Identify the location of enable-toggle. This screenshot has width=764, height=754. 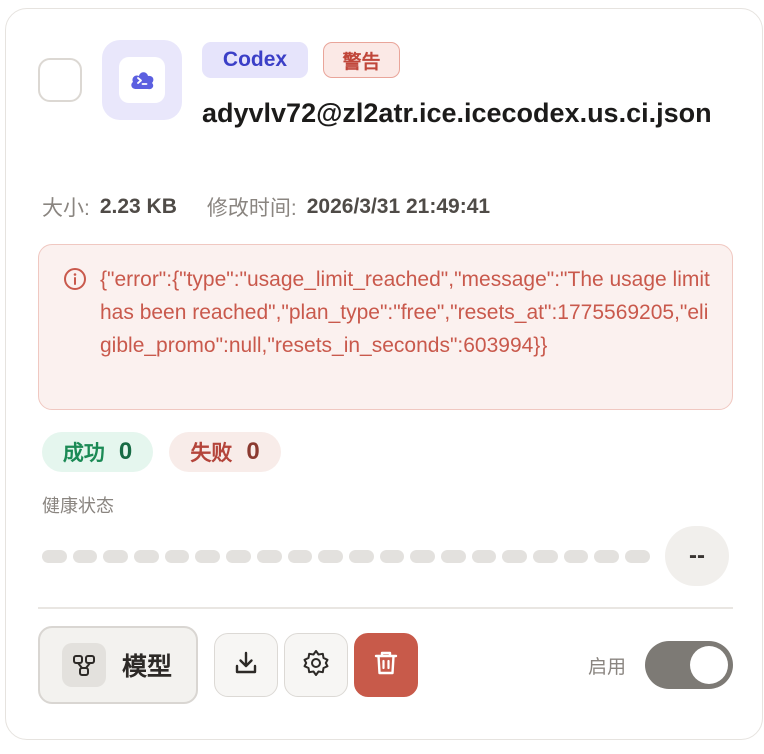
(689, 665).